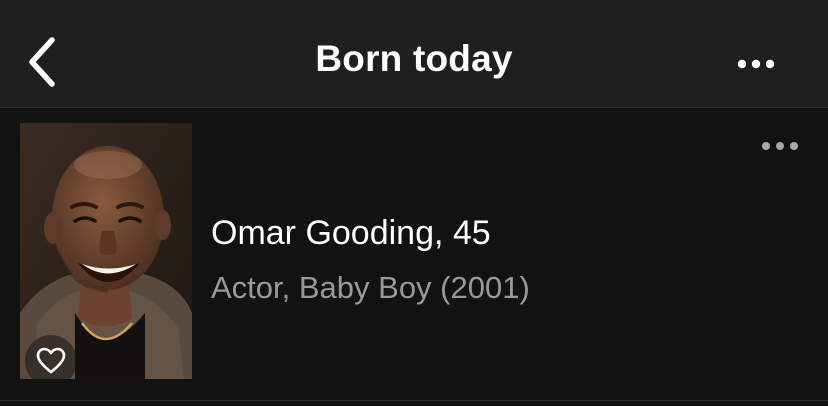 Image resolution: width=828 pixels, height=406 pixels. What do you see at coordinates (106, 251) in the screenshot?
I see `person-photo` at bounding box center [106, 251].